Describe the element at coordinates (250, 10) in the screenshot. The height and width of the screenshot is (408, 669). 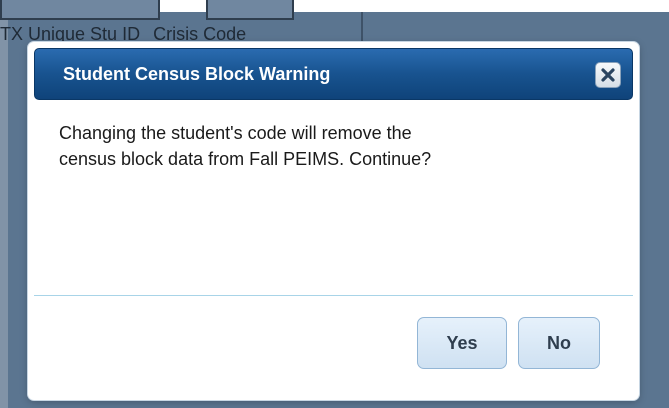
I see `background-field-crisis-code` at that location.